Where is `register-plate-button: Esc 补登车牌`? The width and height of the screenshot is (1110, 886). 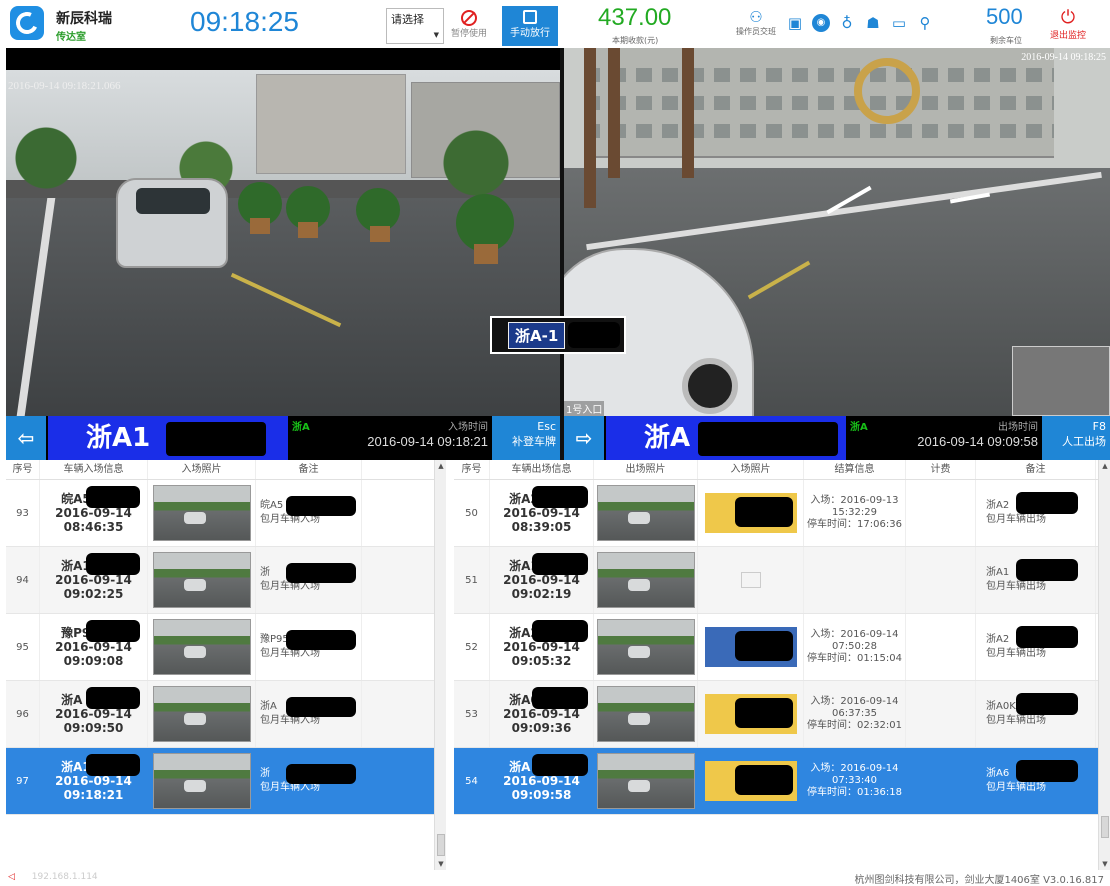 register-plate-button: Esc 补登车牌 is located at coordinates (526, 438).